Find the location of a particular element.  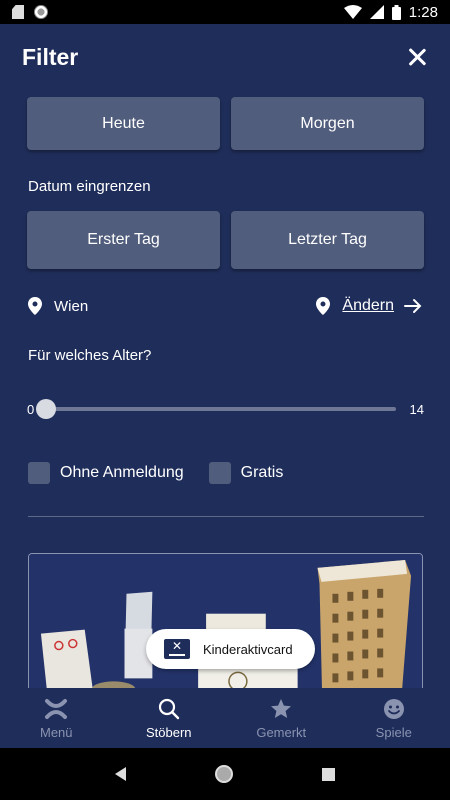

signal-icon is located at coordinates (376, 12).